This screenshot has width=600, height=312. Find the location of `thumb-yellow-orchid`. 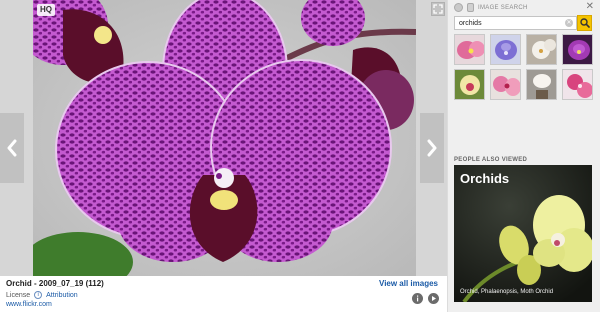

thumb-yellow-orchid is located at coordinates (469, 84).